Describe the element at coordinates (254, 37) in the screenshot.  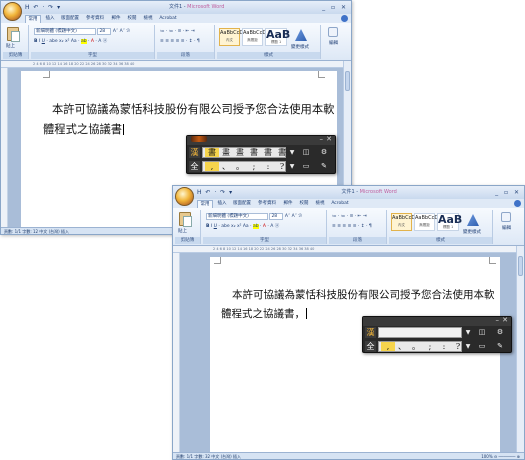
I see `style-no-spacing: AaBbCcD 無間距` at that location.